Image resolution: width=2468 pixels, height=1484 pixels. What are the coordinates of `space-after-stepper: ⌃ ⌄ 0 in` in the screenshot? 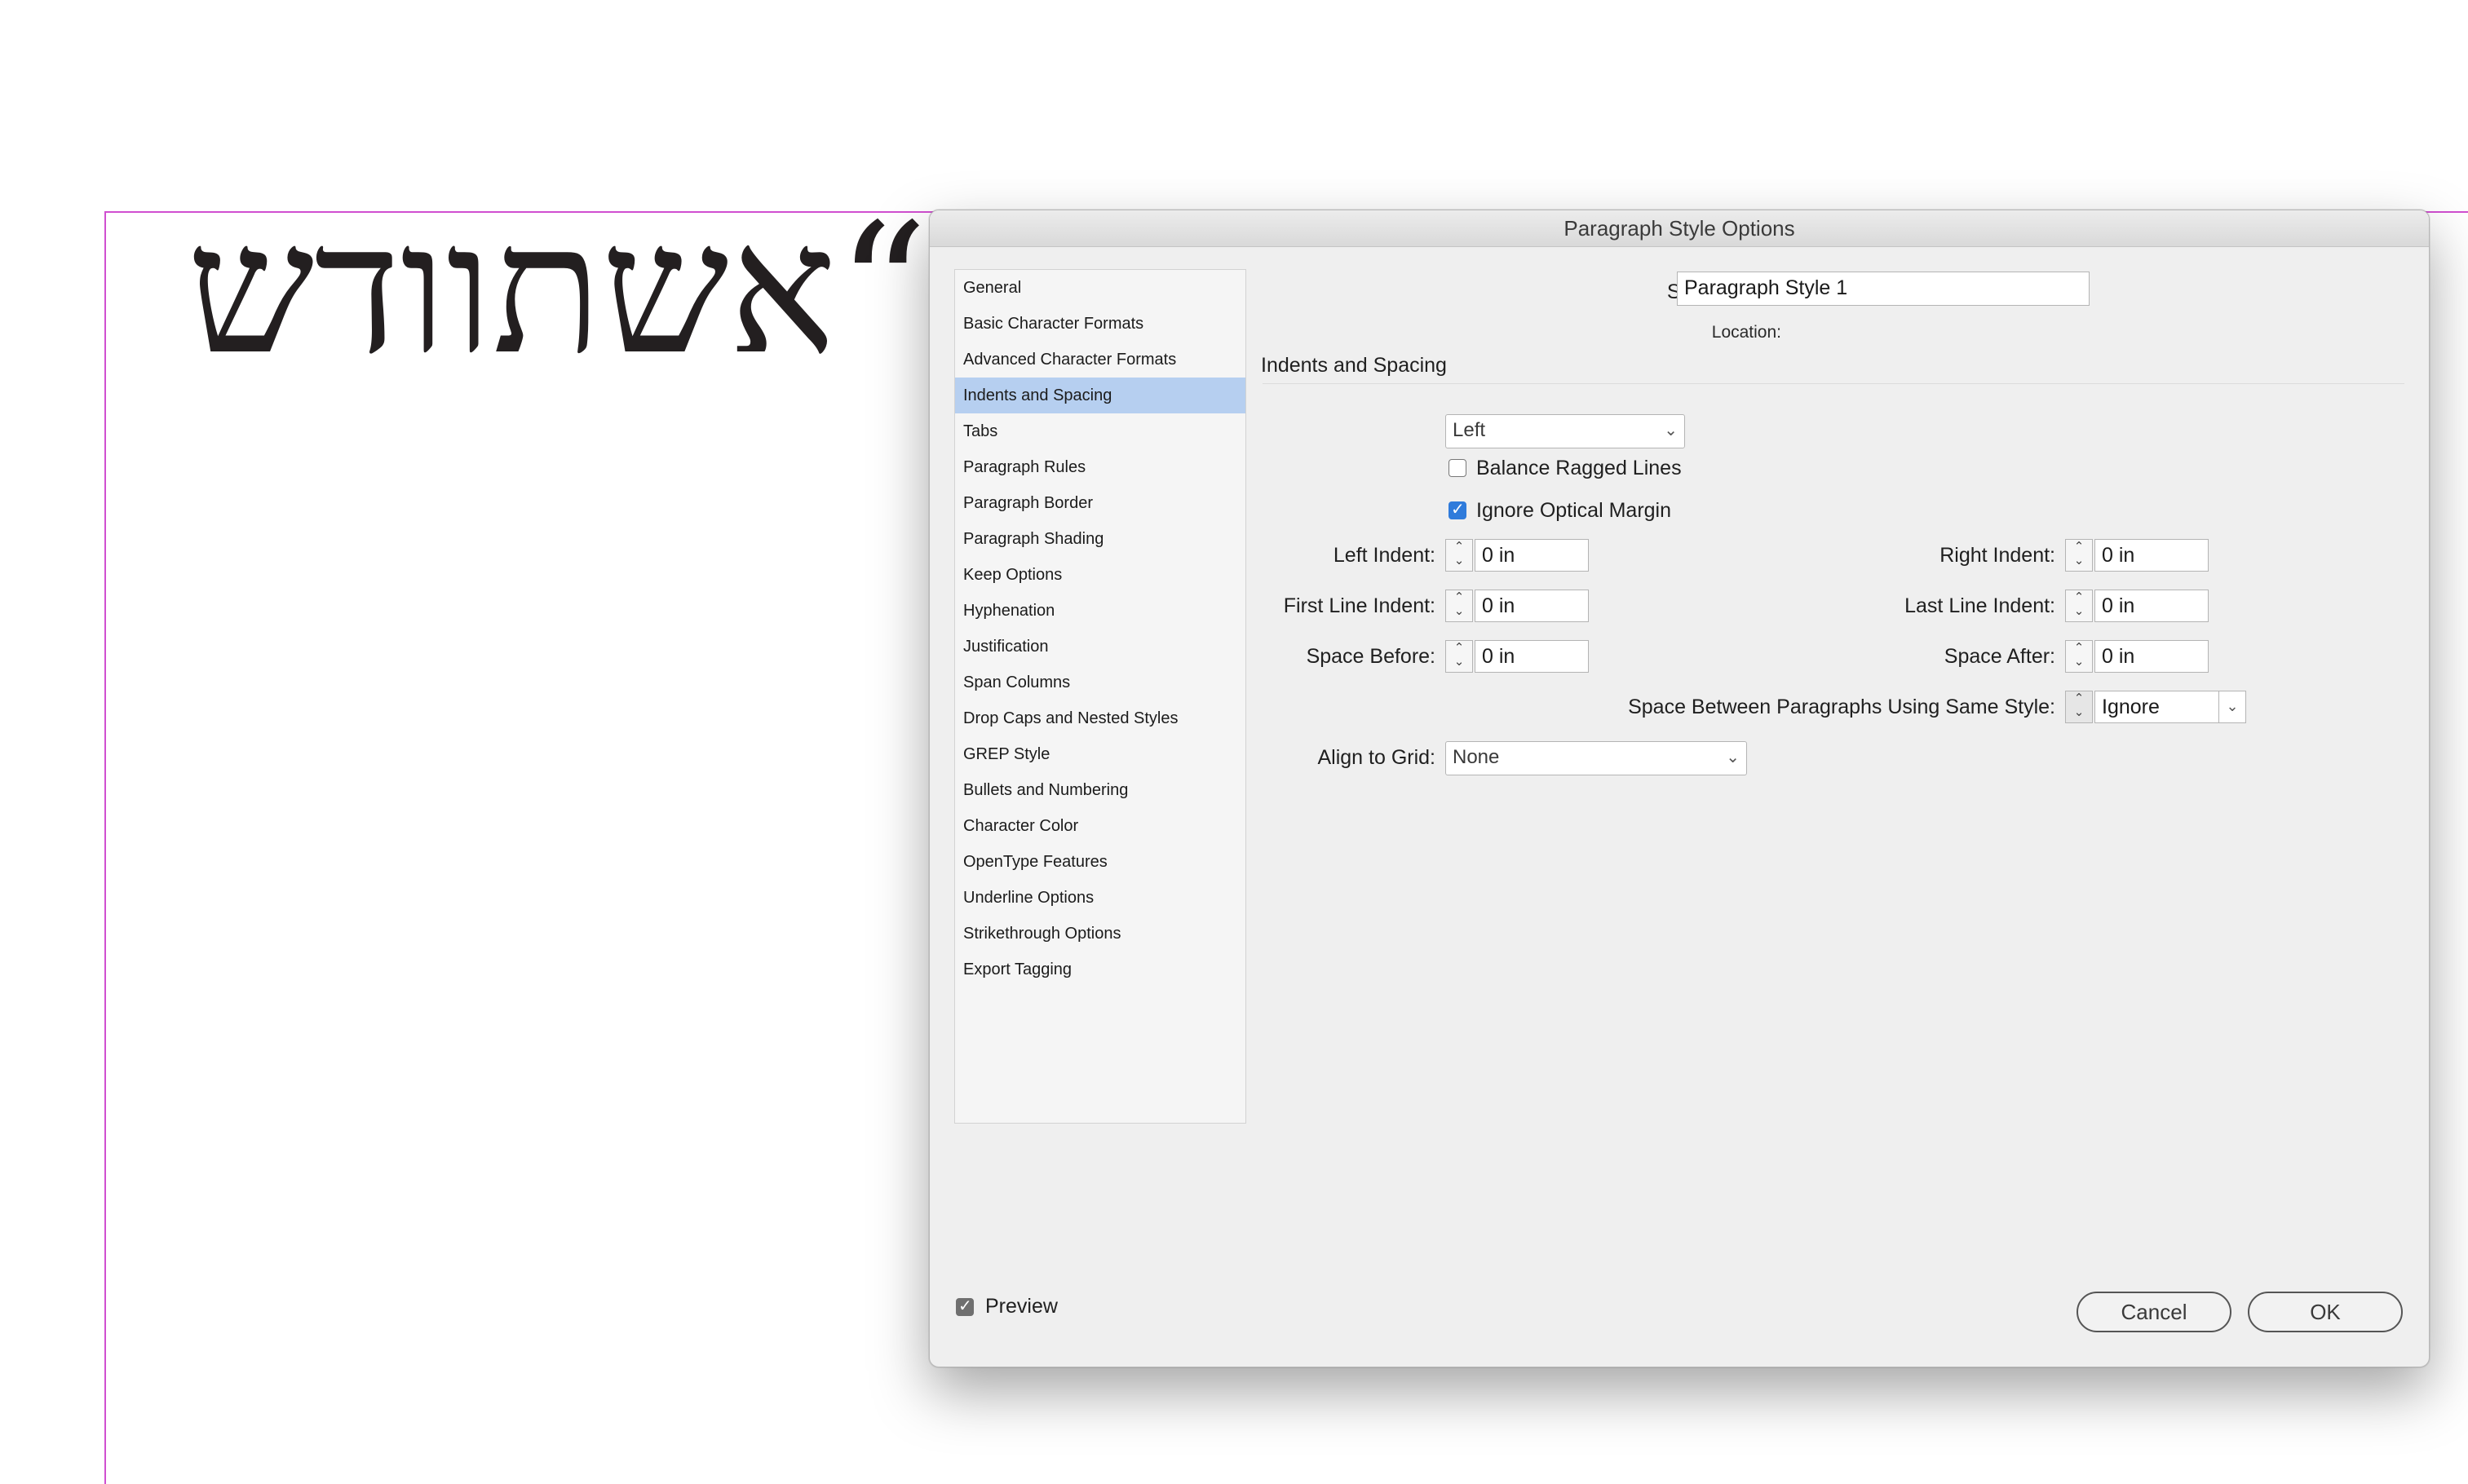 It's located at (2137, 656).